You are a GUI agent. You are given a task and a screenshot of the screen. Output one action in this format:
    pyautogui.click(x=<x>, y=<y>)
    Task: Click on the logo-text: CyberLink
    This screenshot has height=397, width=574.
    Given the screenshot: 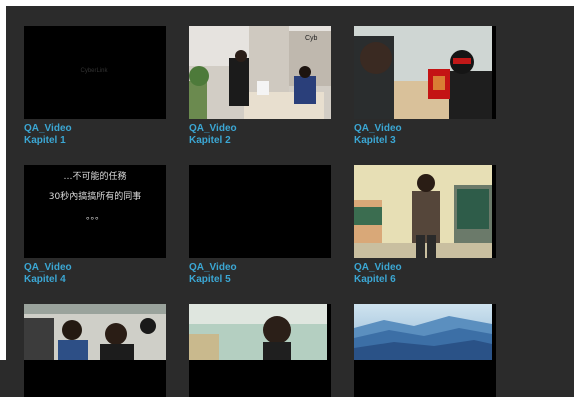 What is the action you would take?
    pyautogui.click(x=94, y=71)
    